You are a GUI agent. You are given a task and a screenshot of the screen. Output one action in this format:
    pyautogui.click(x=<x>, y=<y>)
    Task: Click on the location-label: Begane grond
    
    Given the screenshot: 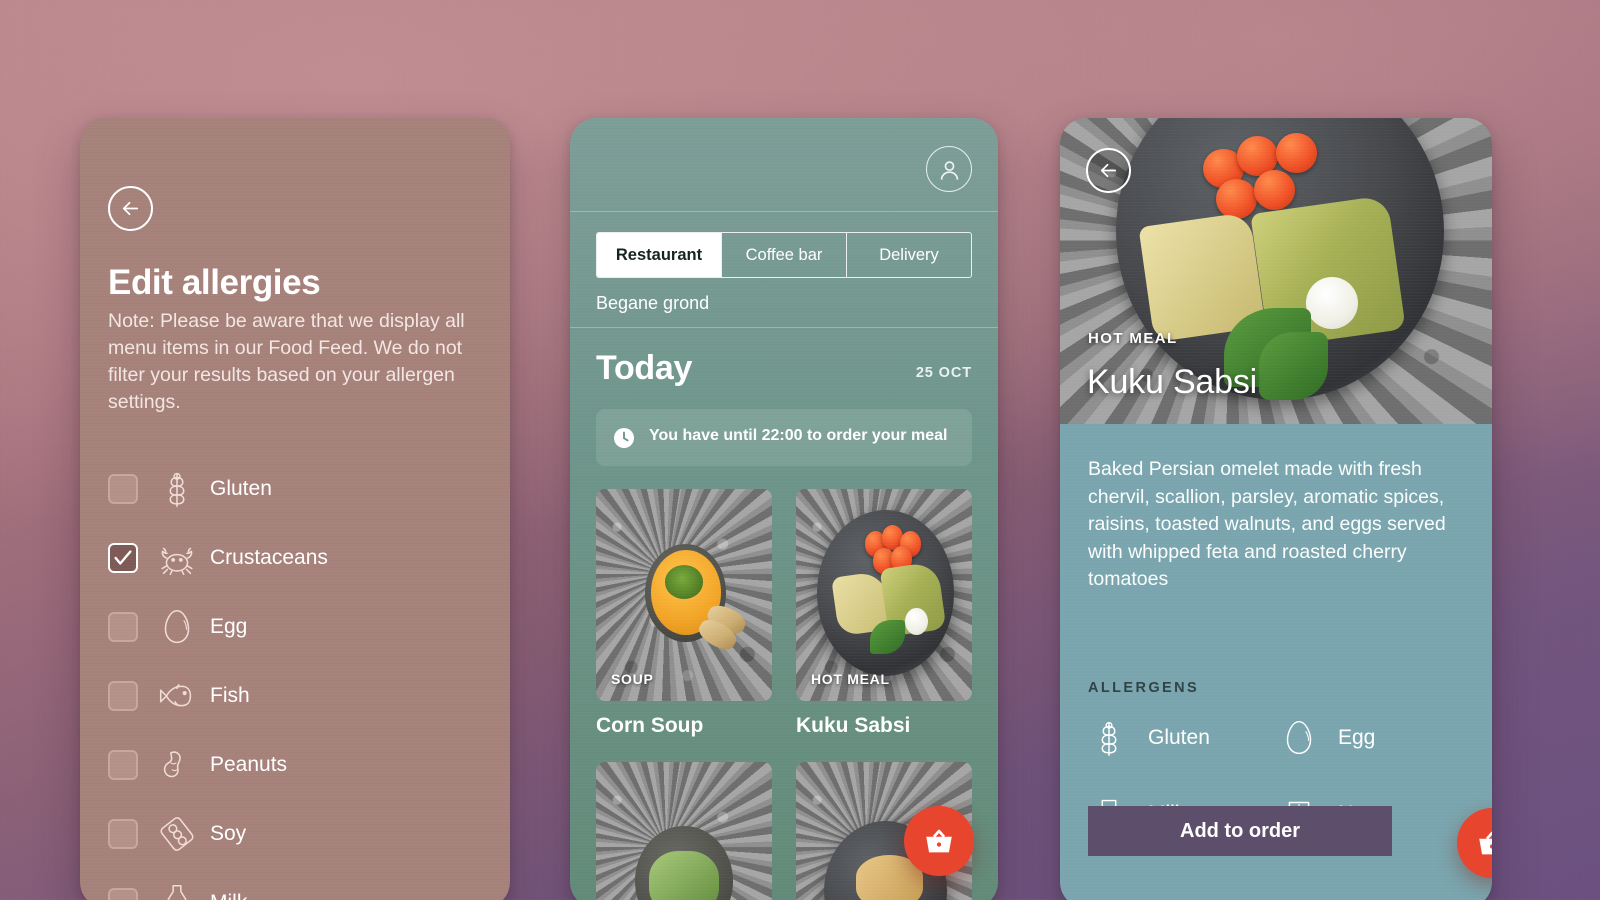 What is the action you would take?
    pyautogui.click(x=653, y=303)
    